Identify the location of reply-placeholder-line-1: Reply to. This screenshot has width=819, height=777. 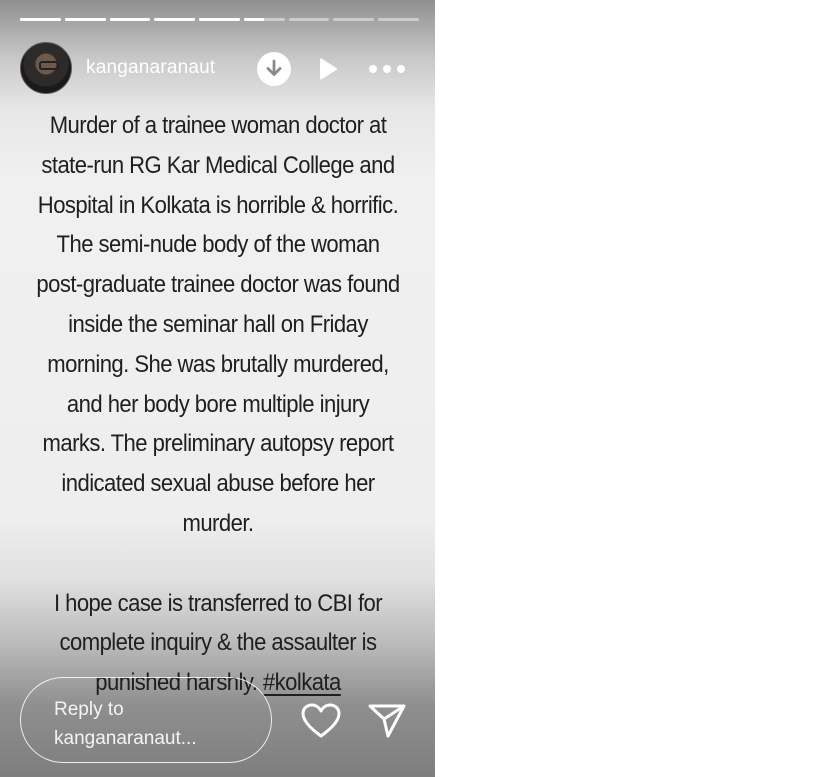
(89, 709).